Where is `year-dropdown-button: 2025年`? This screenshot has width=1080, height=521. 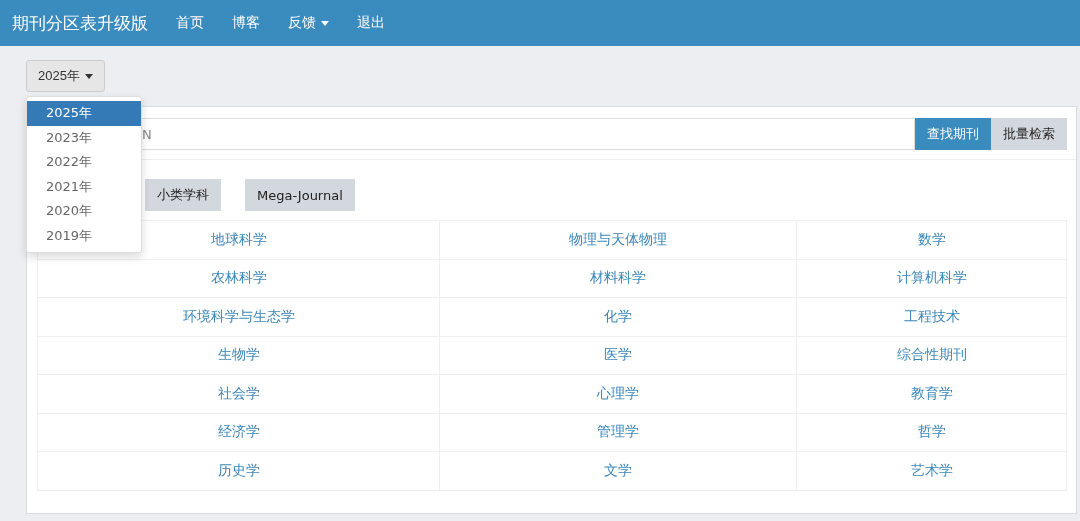 year-dropdown-button: 2025年 is located at coordinates (65, 76).